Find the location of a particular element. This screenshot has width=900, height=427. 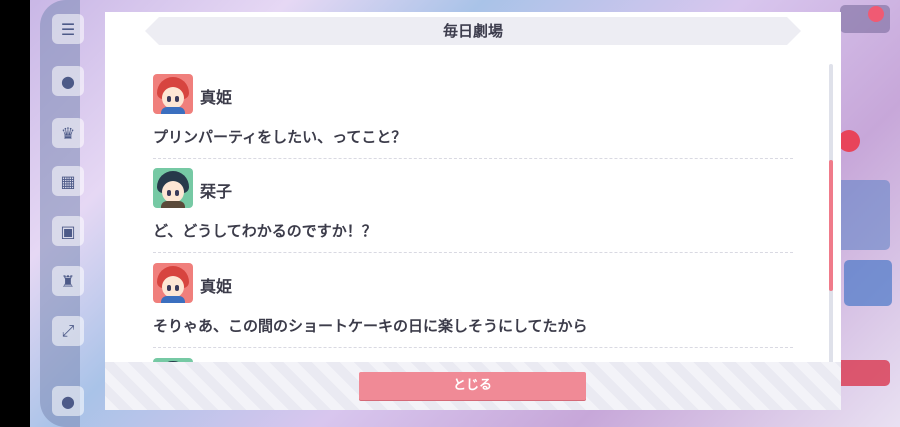

side-banner is located at coordinates (863, 215).